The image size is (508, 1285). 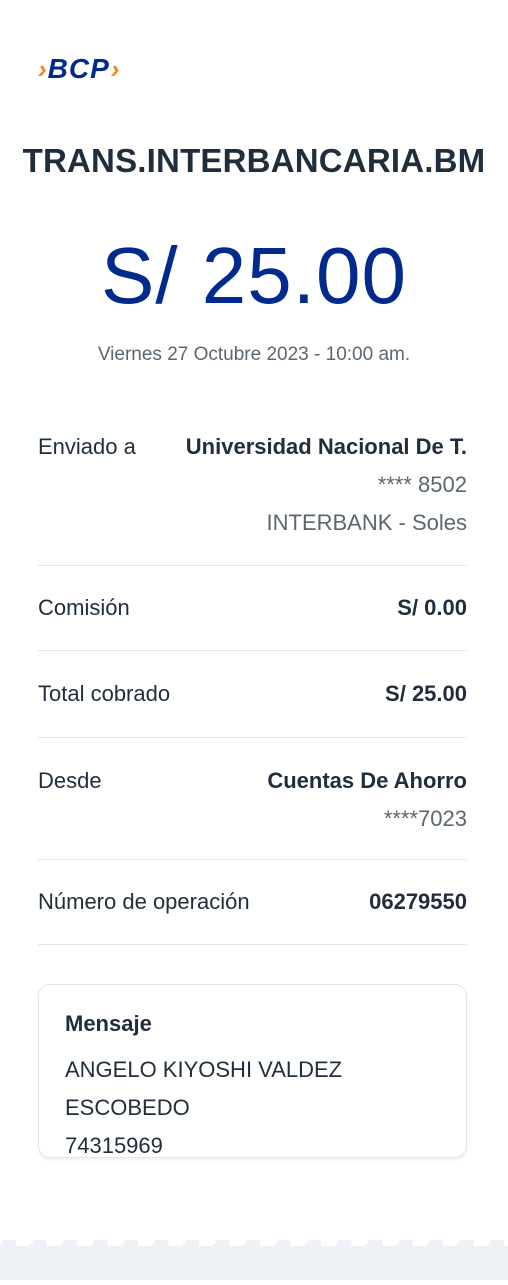 I want to click on operation-number: 06279550, so click(x=418, y=901).